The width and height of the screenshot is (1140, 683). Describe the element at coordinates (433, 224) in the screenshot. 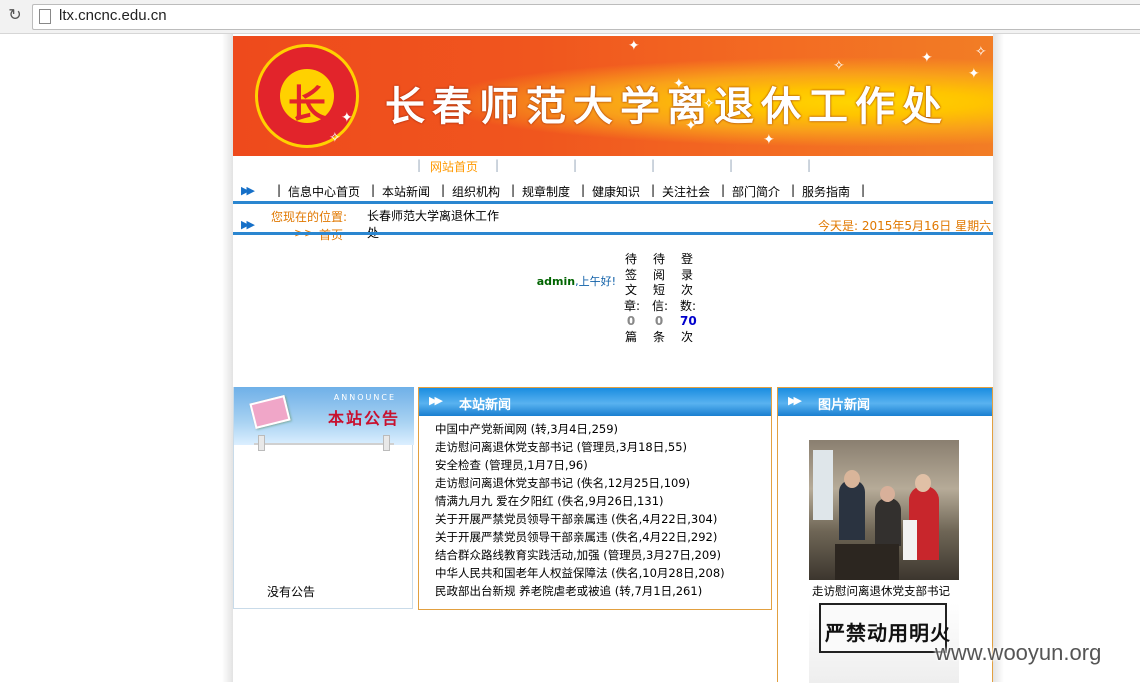

I see `location-site: 长春师范大学离退休工作处` at that location.